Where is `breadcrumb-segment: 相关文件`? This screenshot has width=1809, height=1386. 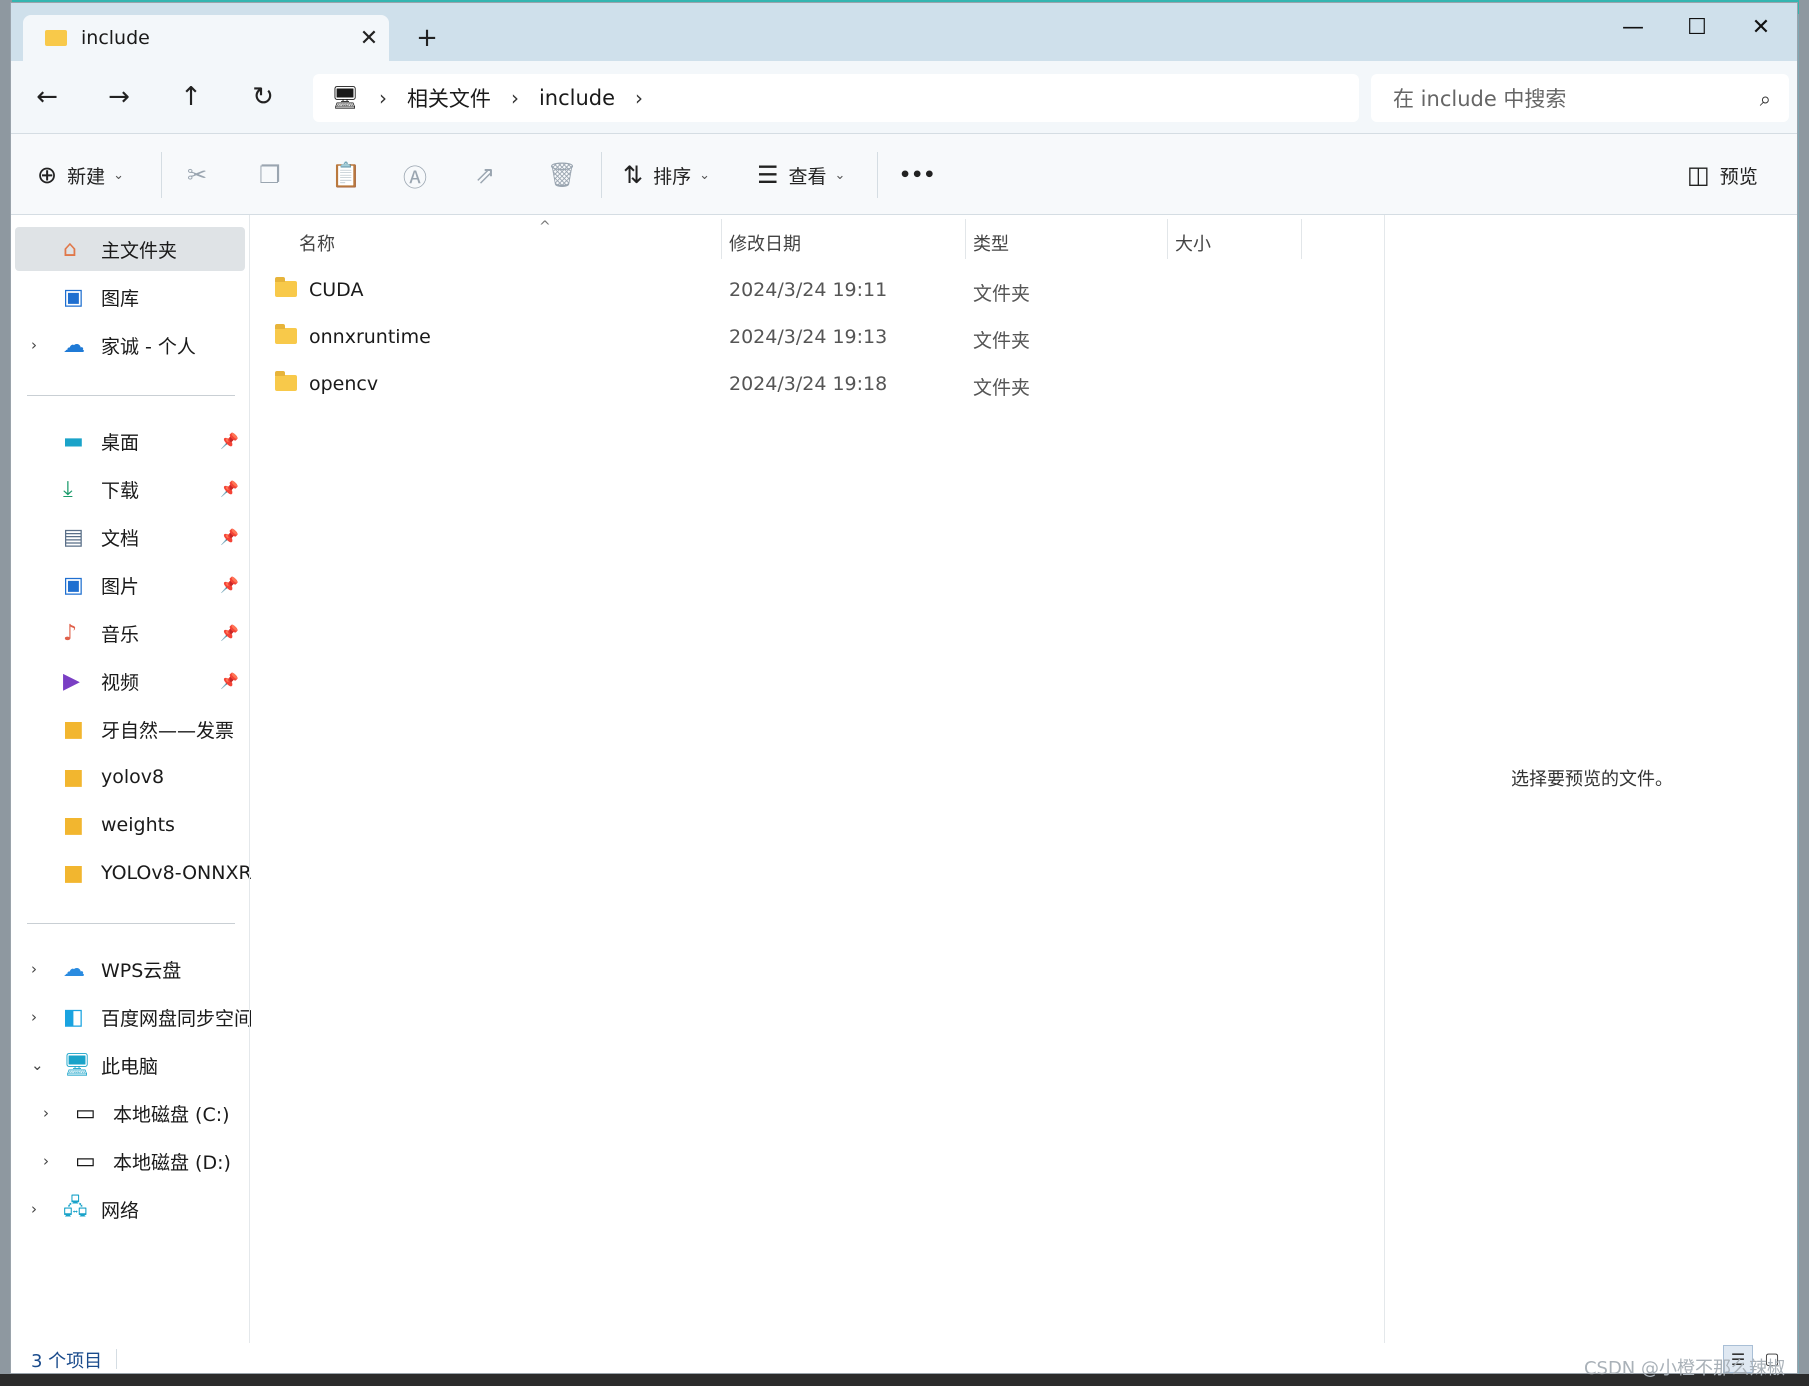 breadcrumb-segment: 相关文件 is located at coordinates (449, 98).